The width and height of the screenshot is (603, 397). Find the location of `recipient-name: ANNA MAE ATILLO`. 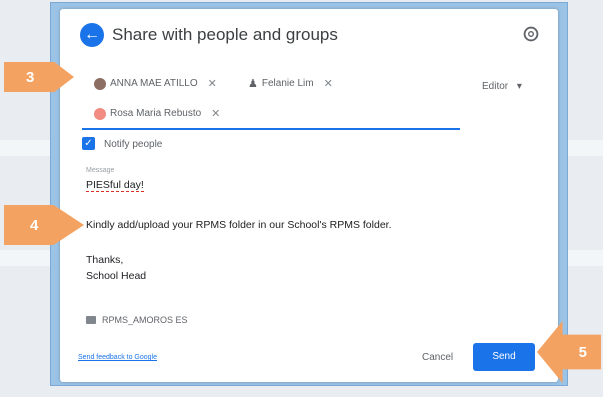

recipient-name: ANNA MAE ATILLO is located at coordinates (154, 83).